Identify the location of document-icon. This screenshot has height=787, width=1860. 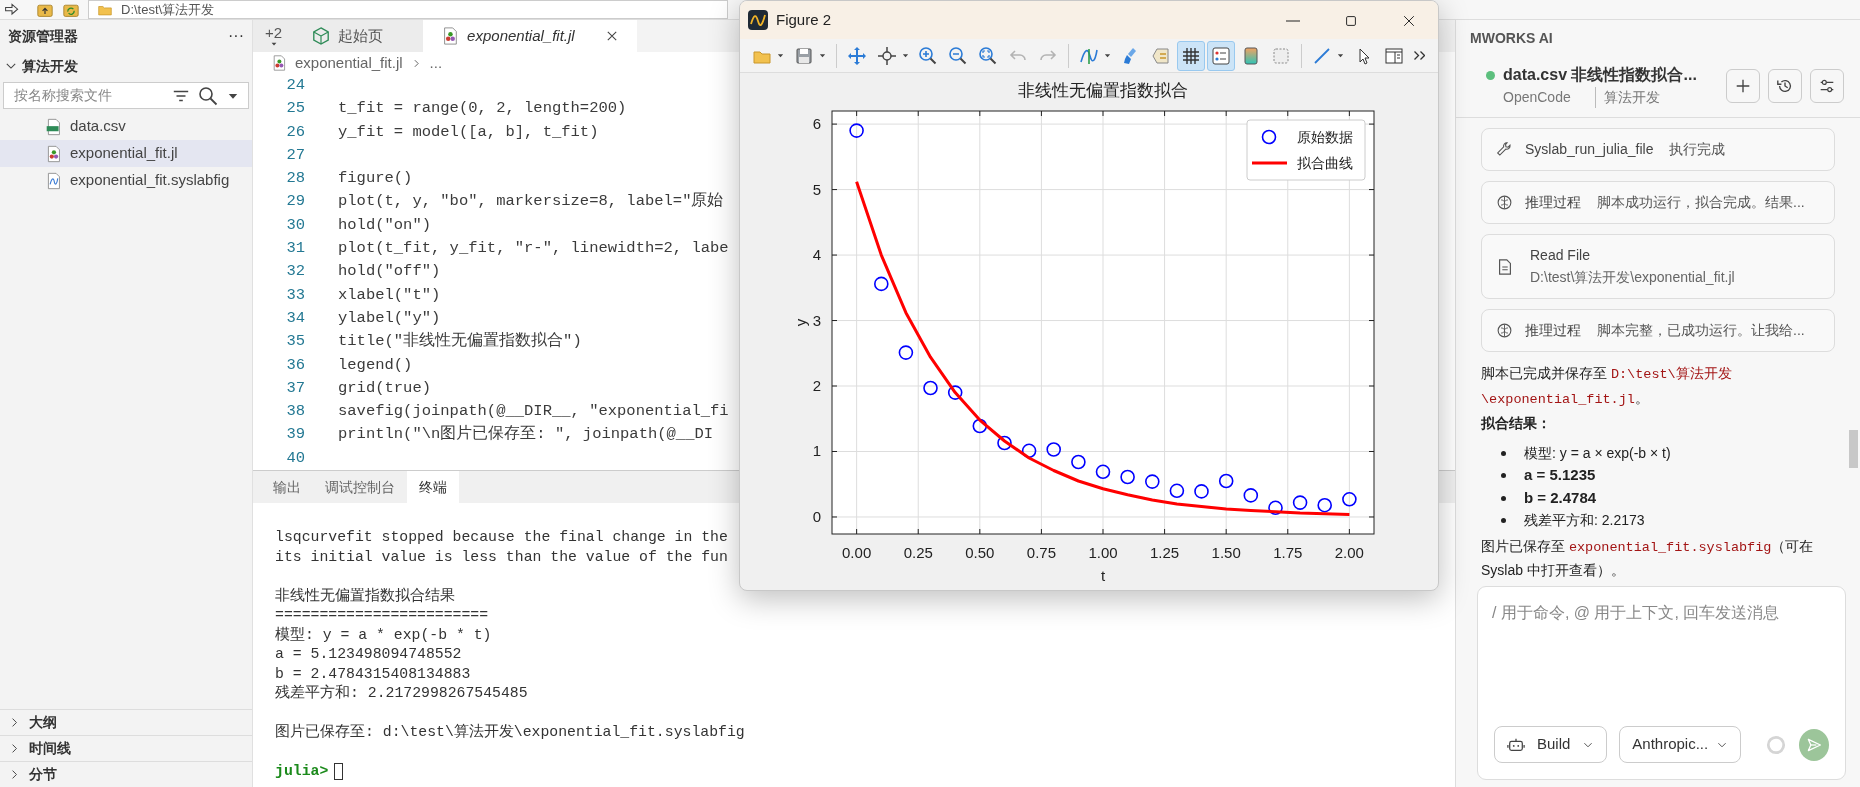
(1505, 266).